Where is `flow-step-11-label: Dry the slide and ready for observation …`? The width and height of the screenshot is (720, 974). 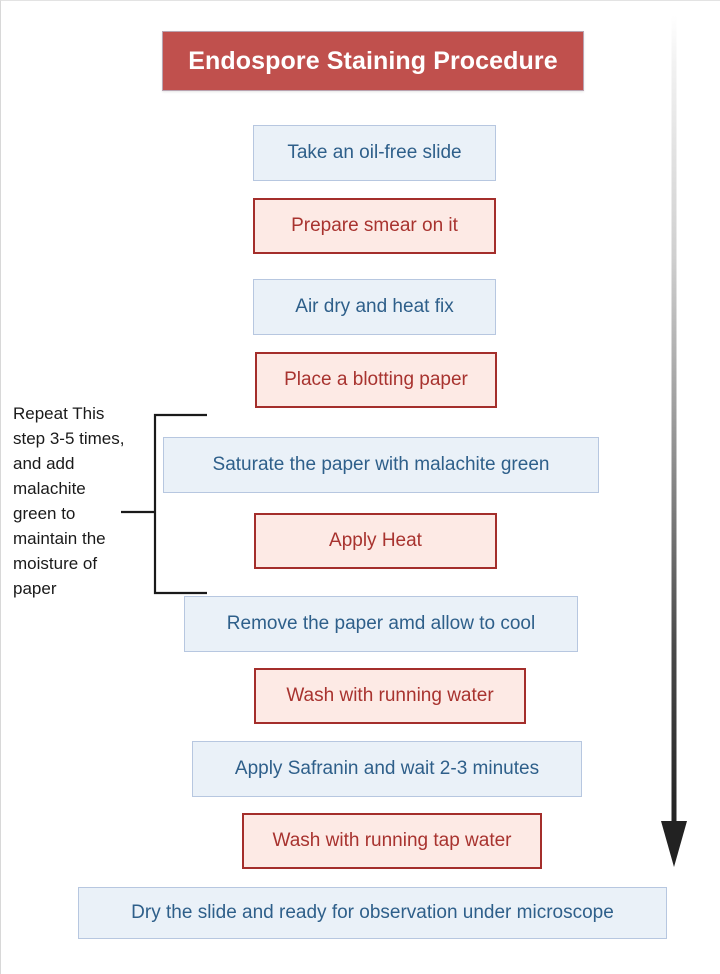 flow-step-11-label: Dry the slide and ready for observation … is located at coordinates (372, 912).